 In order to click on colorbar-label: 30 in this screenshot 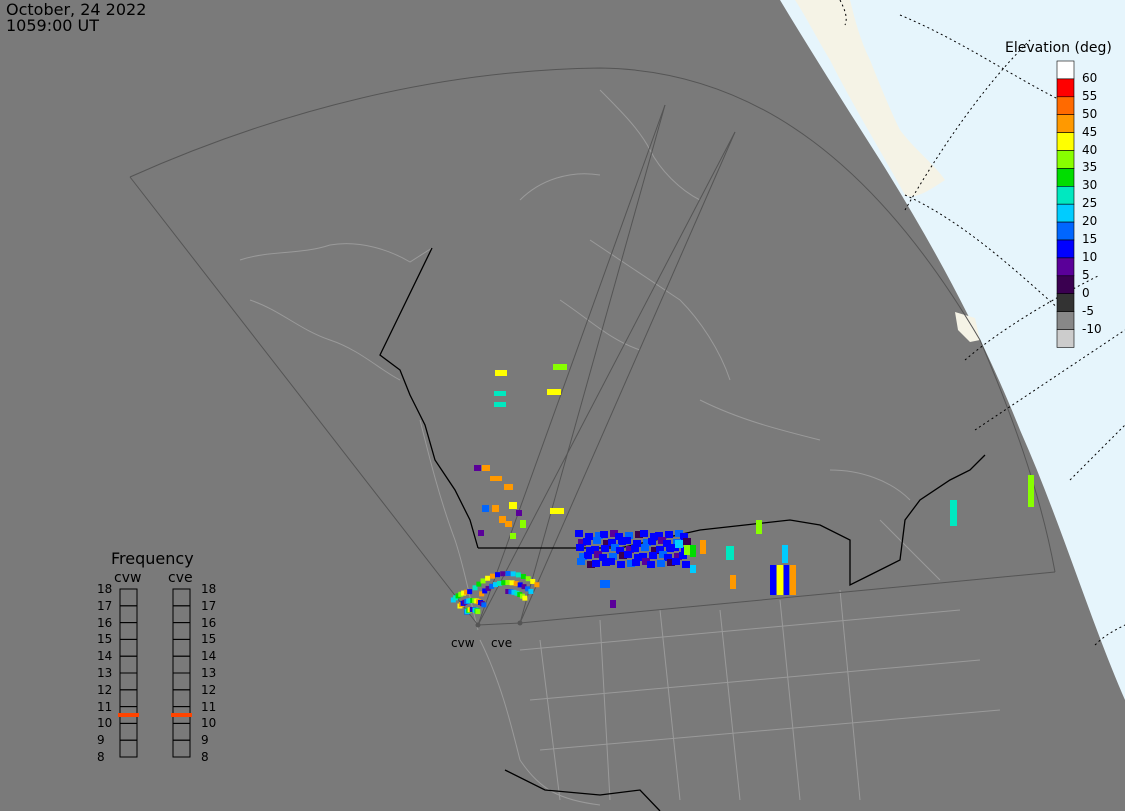, I will do `click(1090, 185)`.